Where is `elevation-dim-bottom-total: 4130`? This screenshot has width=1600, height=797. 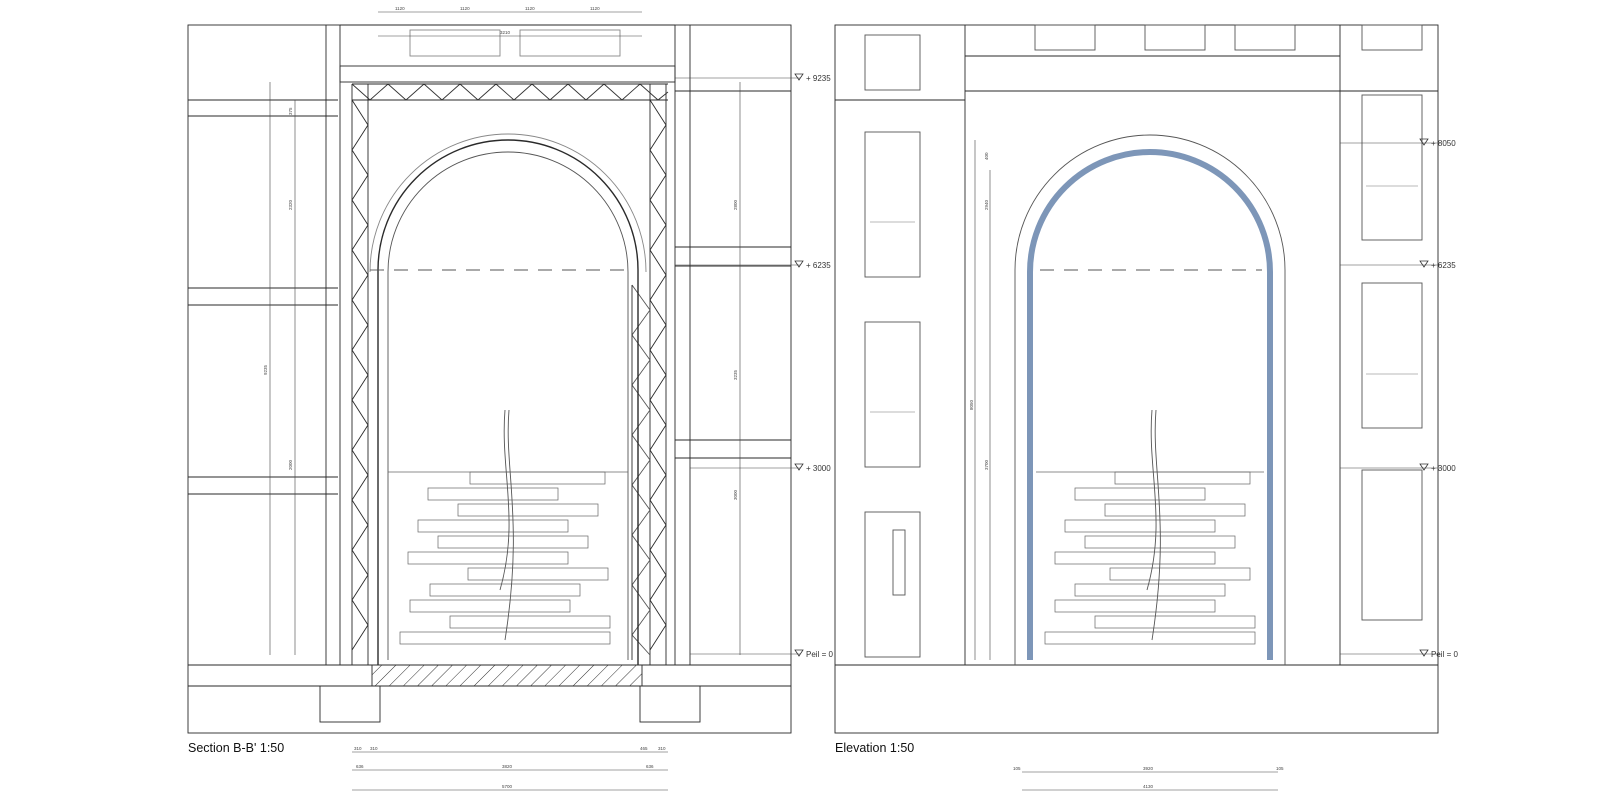 elevation-dim-bottom-total: 4130 is located at coordinates (1148, 786).